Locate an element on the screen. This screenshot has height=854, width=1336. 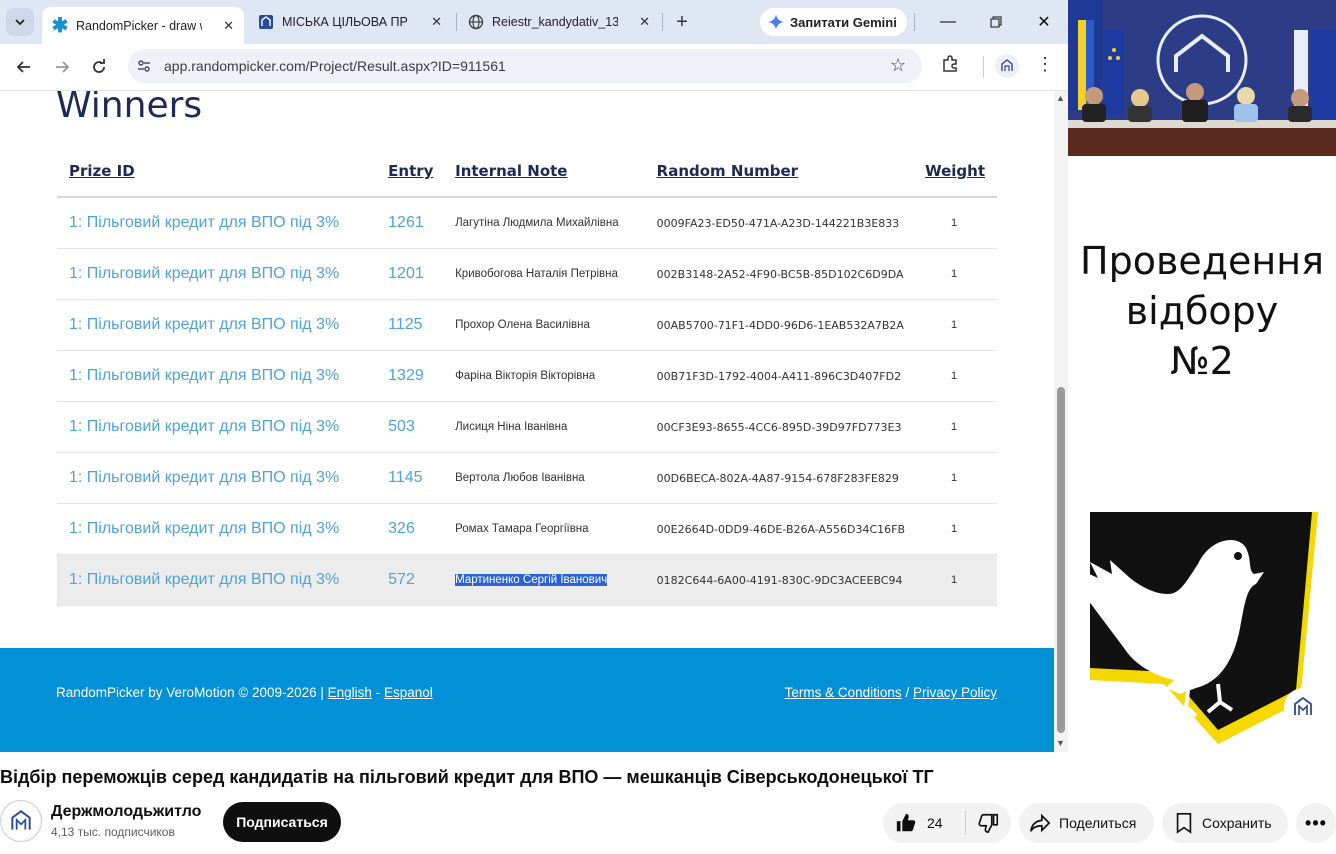
subscribe-button: Подписаться is located at coordinates (282, 822).